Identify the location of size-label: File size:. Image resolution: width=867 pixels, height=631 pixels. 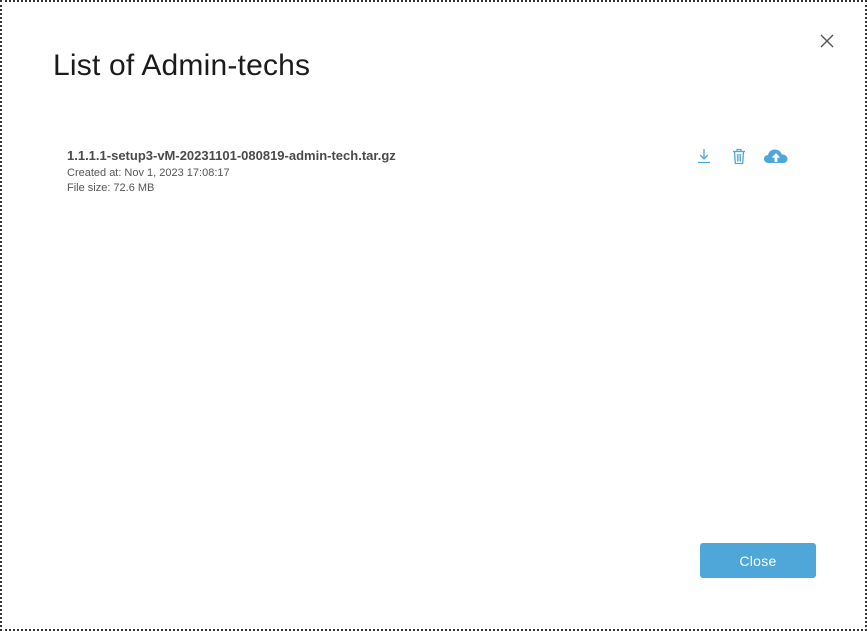
(89, 188).